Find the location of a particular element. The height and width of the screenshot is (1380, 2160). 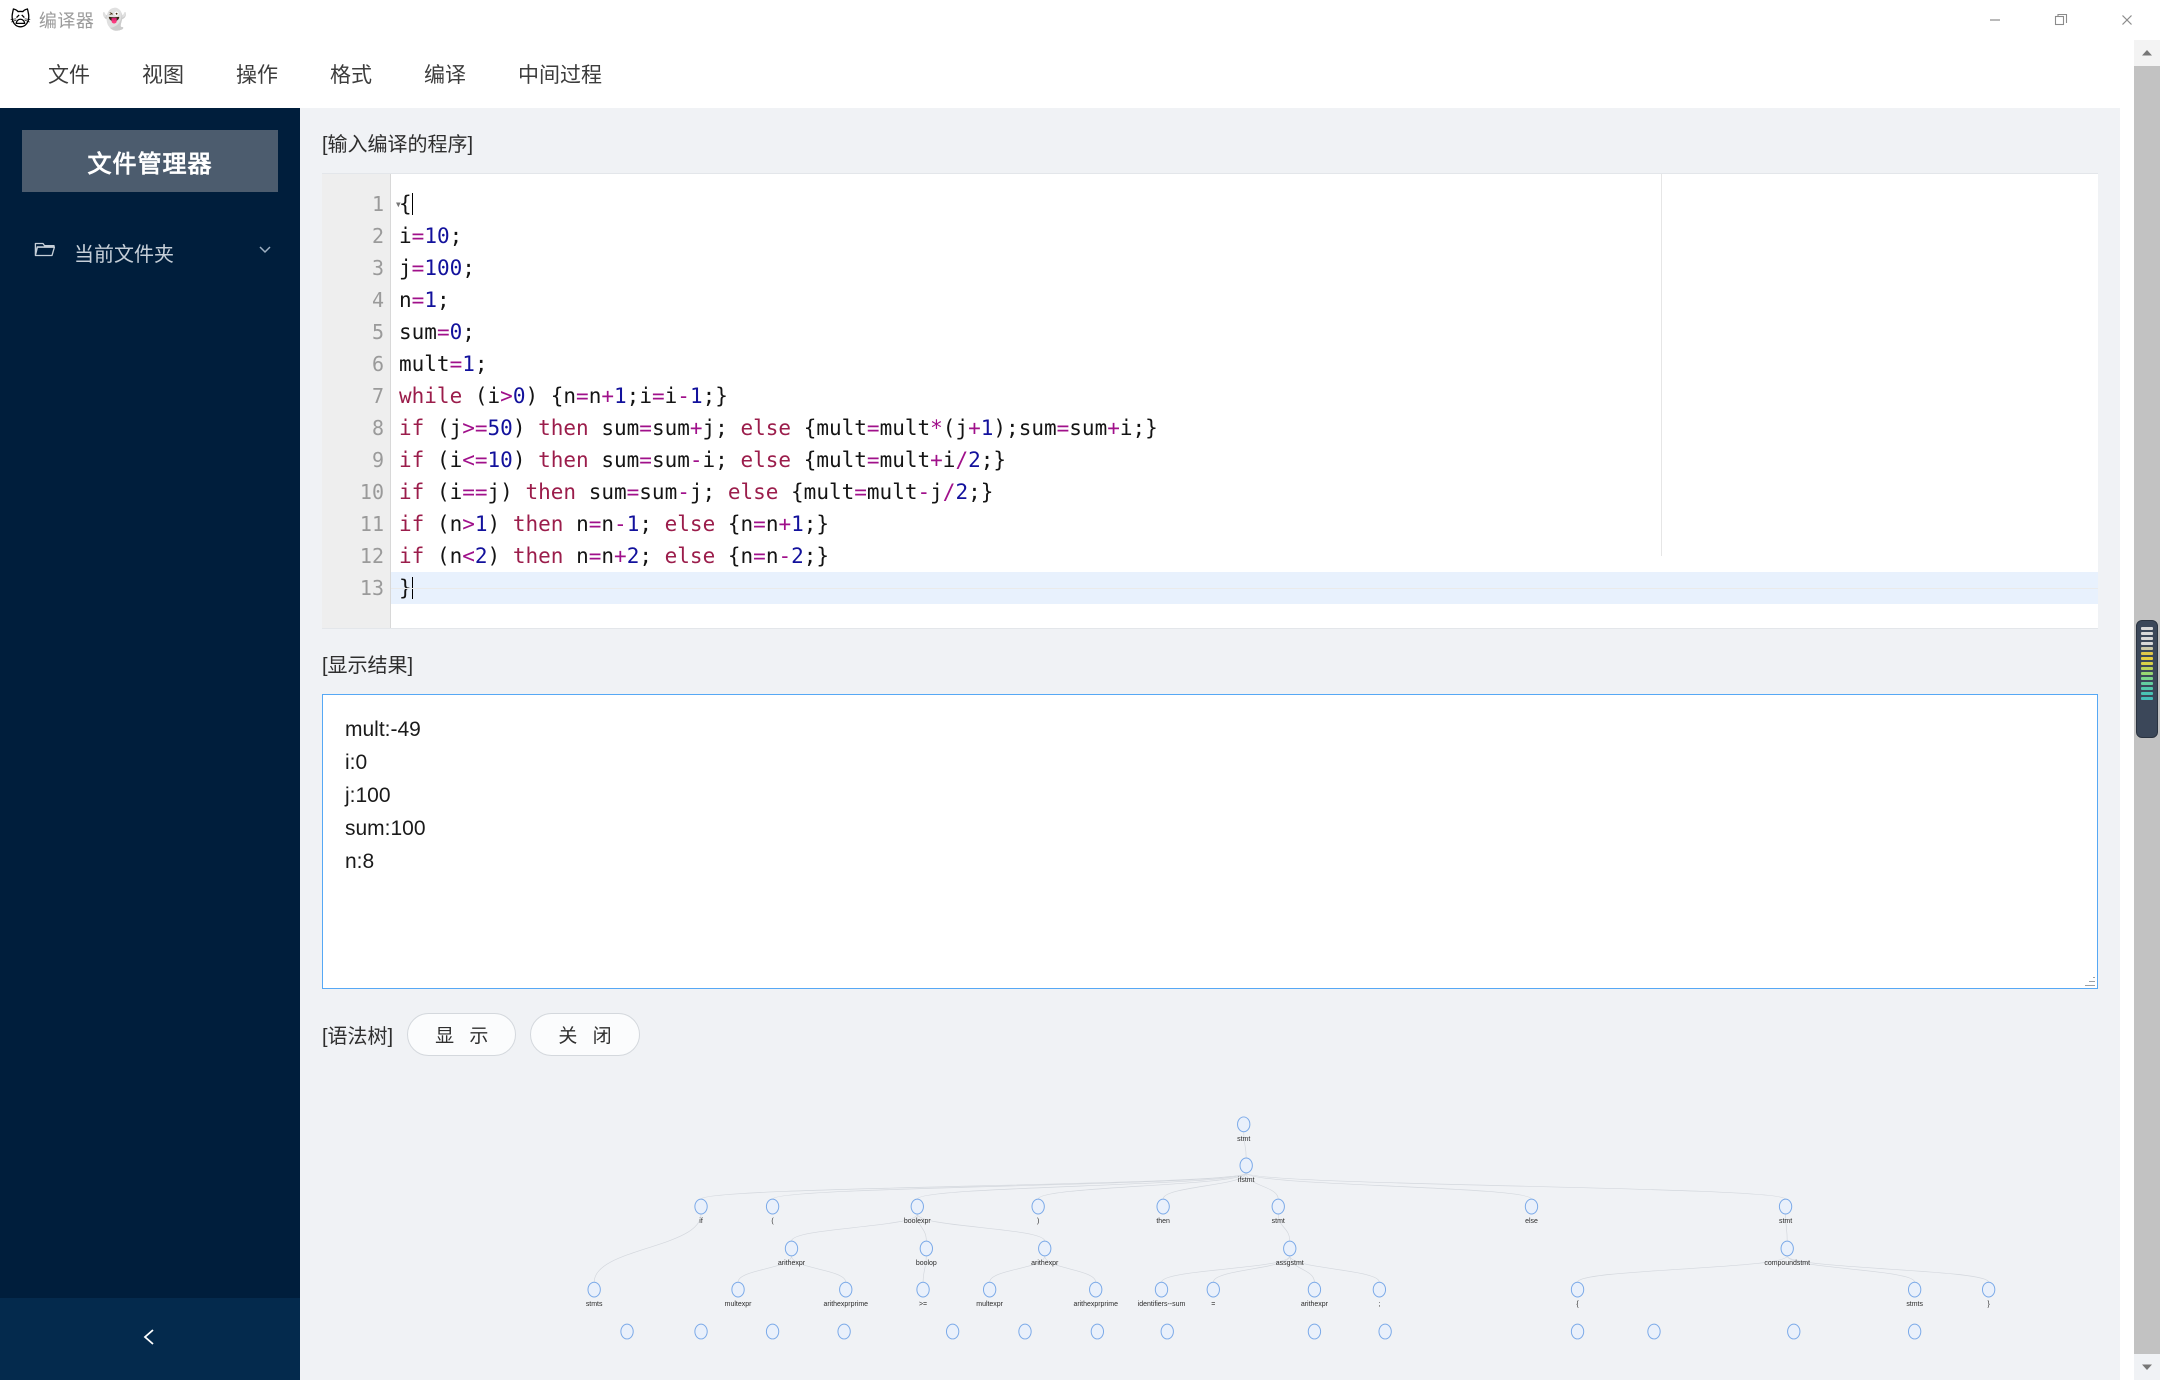

menu-file: 文件 is located at coordinates (69, 74).